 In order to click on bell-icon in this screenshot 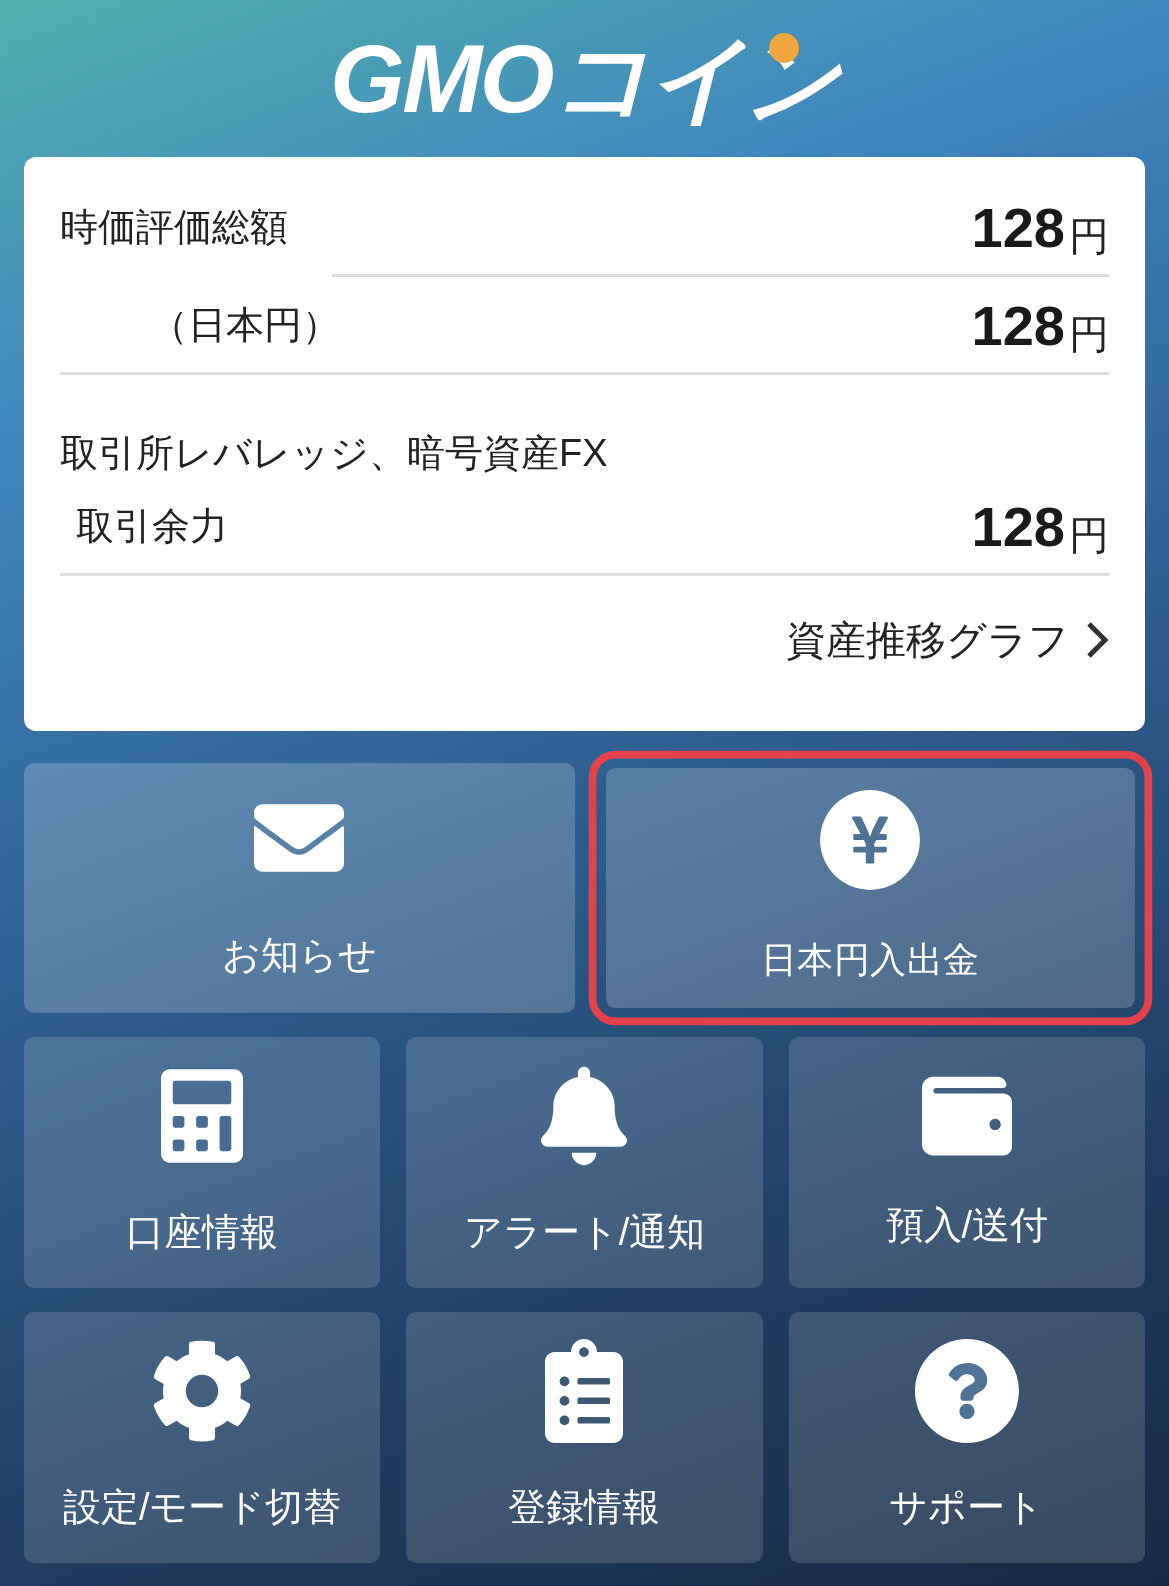, I will do `click(584, 1116)`.